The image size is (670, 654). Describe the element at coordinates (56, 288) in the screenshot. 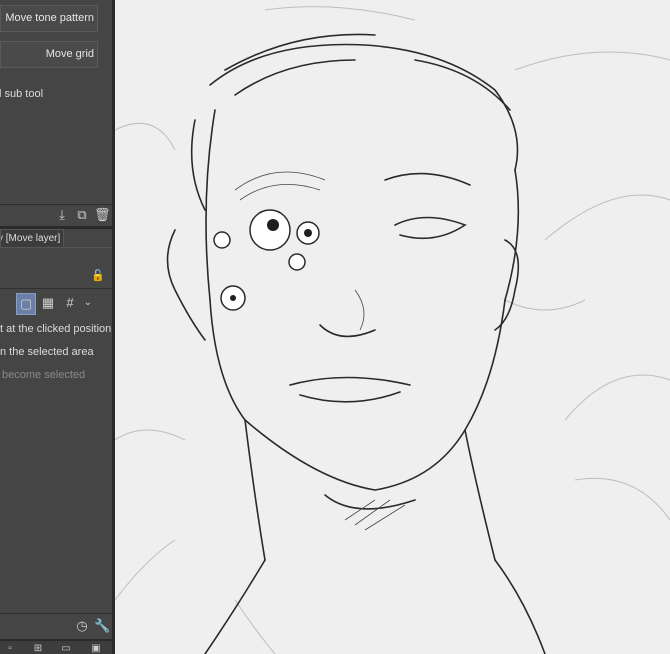

I see `options-divider` at that location.